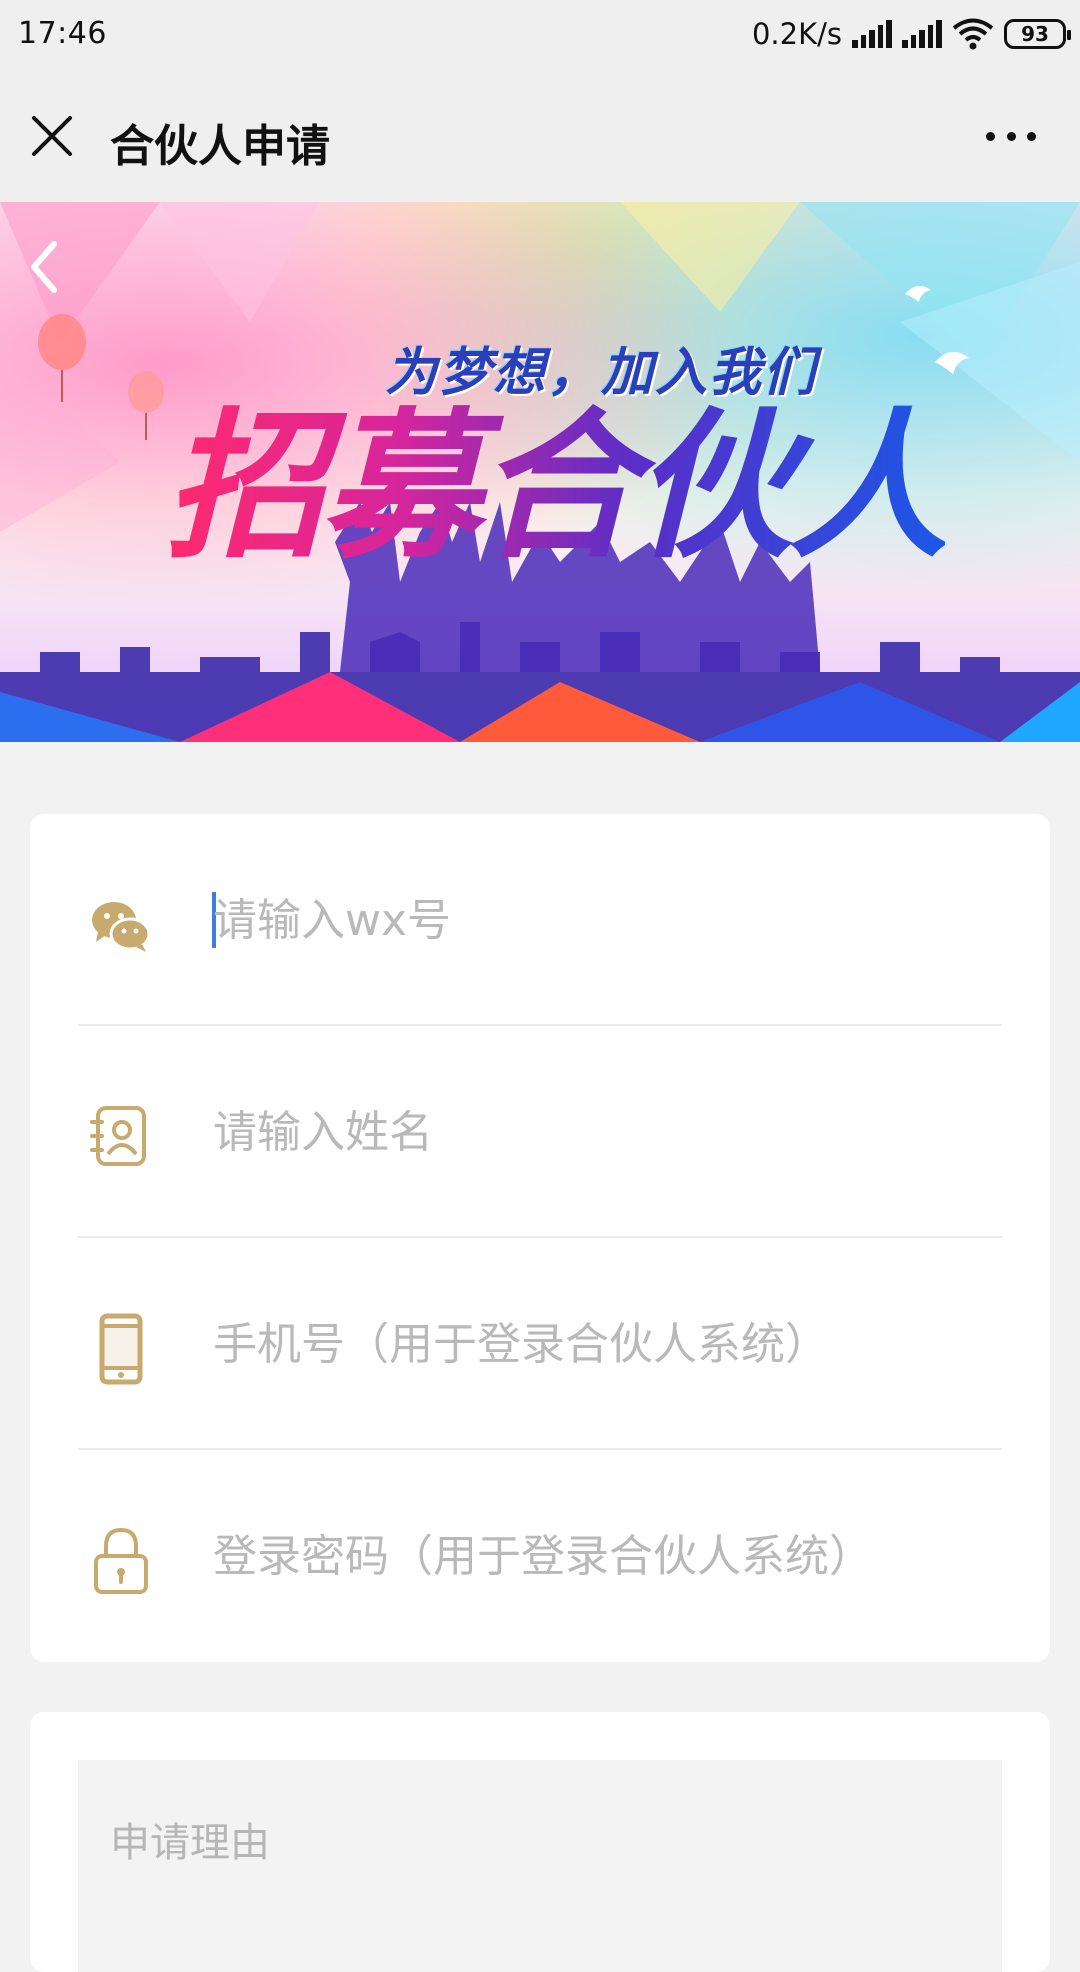 This screenshot has height=1972, width=1080. I want to click on reason-textarea, so click(540, 1866).